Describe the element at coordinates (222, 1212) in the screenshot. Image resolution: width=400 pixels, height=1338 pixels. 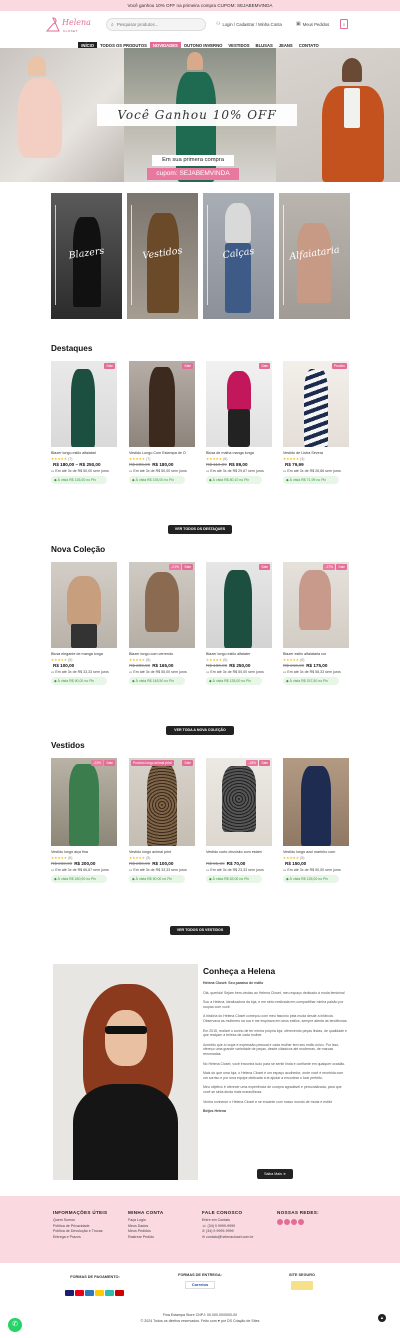
I see `footer-heading: FALE CONOSCO` at that location.